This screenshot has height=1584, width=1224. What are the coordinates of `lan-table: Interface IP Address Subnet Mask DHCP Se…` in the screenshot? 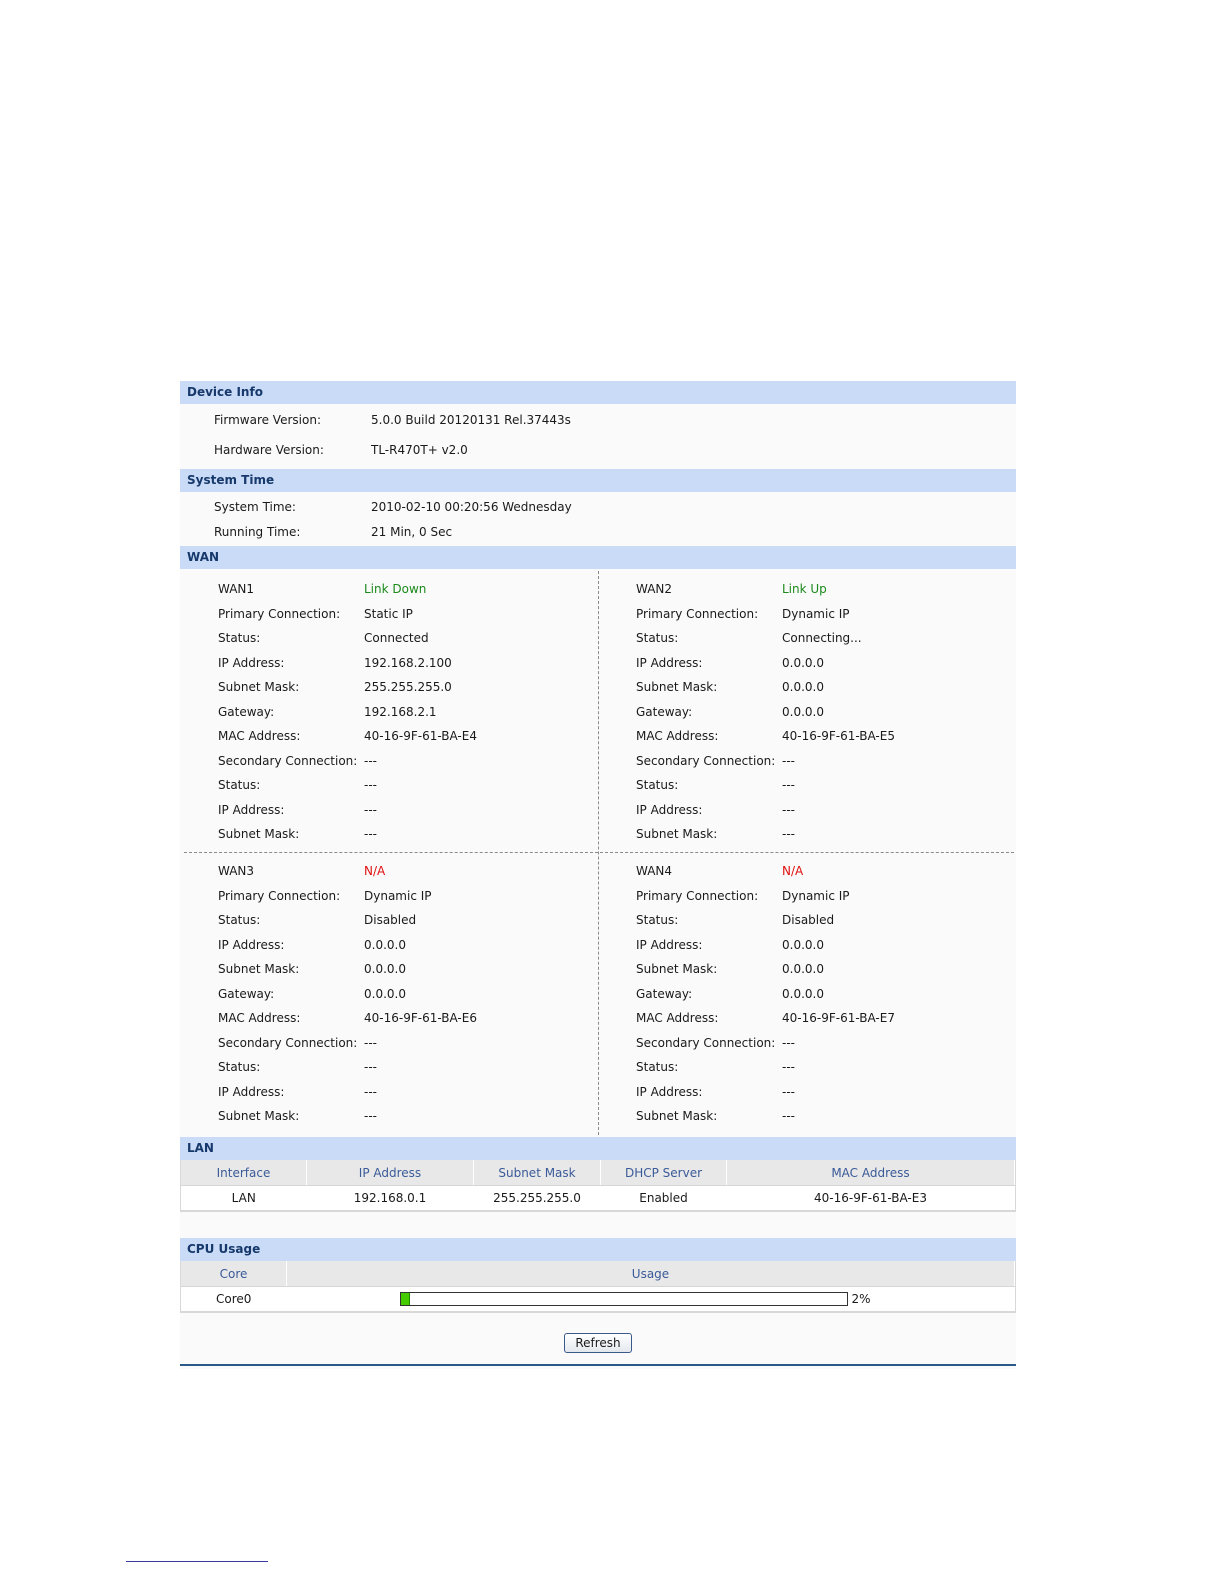 It's located at (598, 1185).